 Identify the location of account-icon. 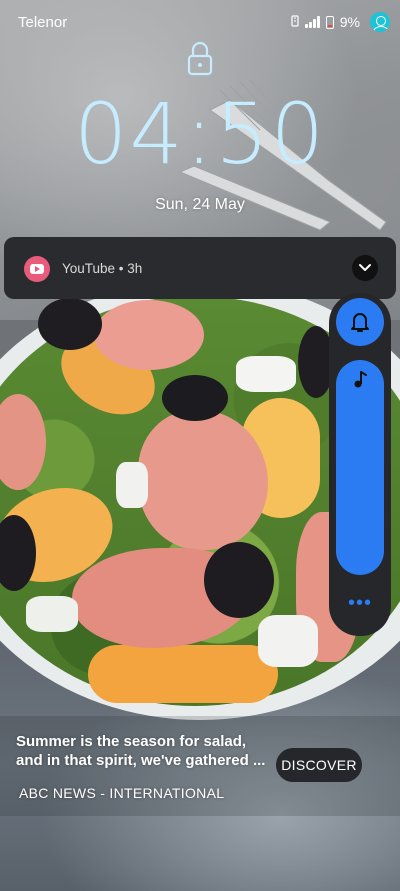
(380, 22).